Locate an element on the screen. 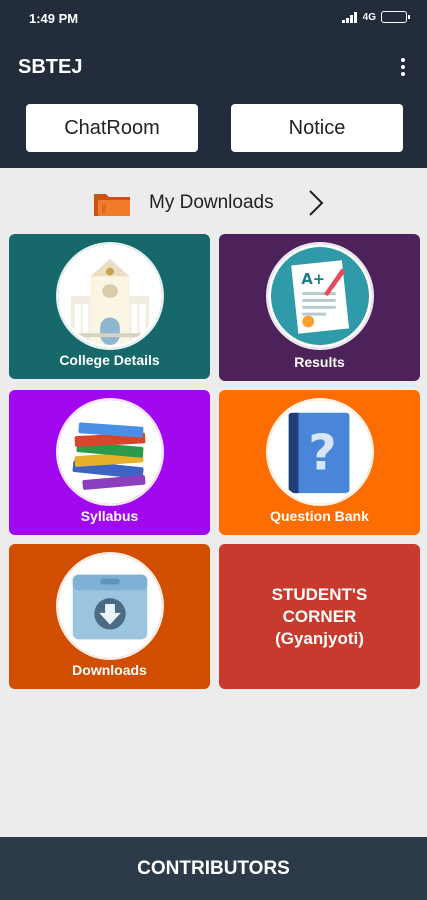  label-line: CORNER is located at coordinates (319, 616).